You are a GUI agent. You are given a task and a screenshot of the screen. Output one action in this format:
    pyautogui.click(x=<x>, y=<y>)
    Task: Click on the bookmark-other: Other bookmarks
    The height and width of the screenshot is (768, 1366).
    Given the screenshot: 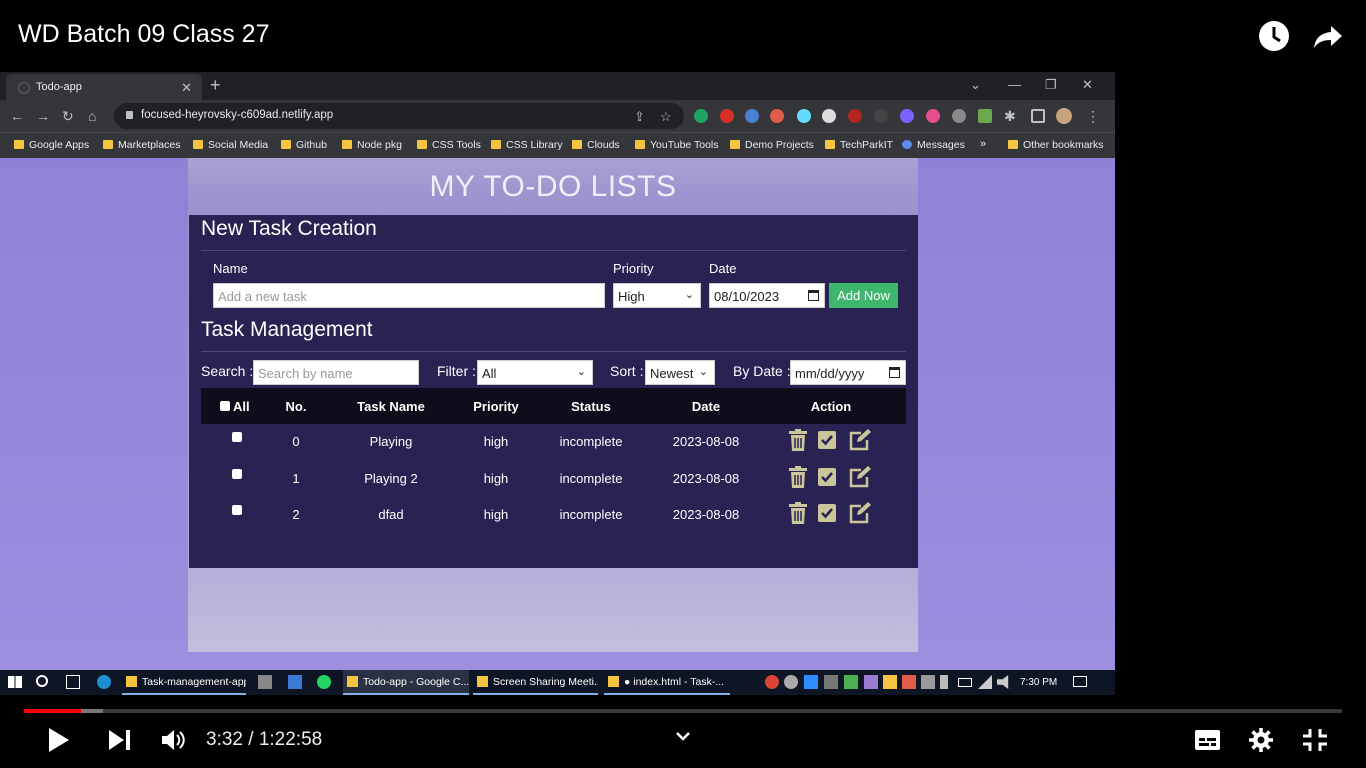 What is the action you would take?
    pyautogui.click(x=1056, y=145)
    